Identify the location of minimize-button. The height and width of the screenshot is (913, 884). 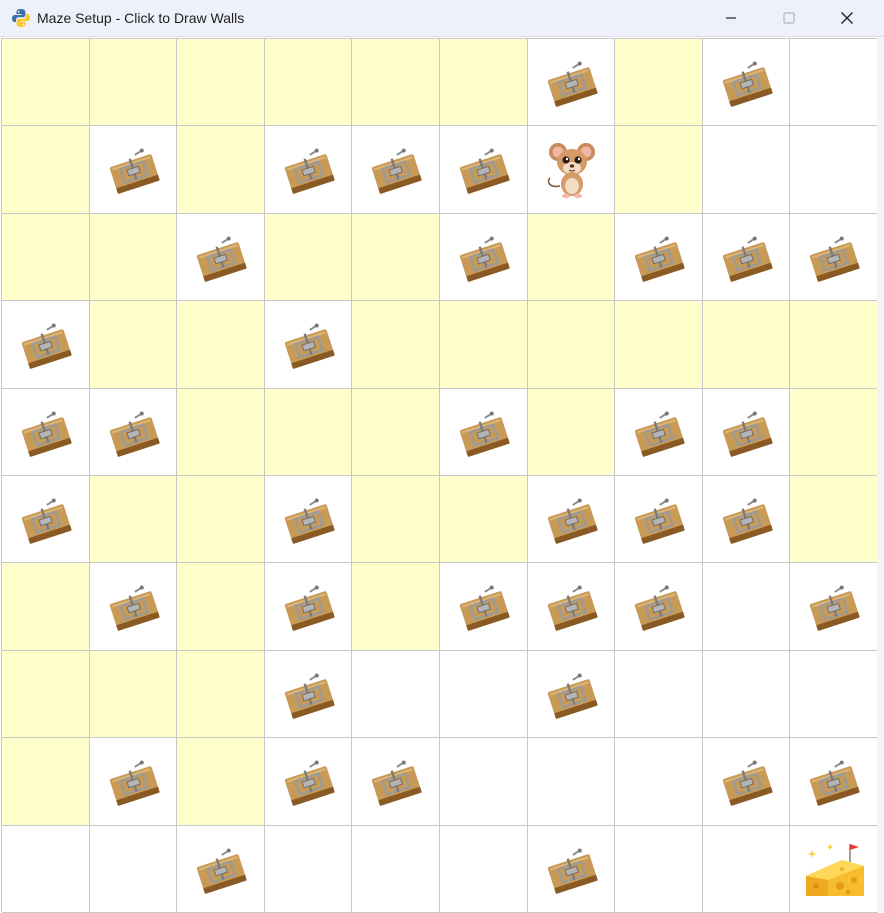
(731, 18).